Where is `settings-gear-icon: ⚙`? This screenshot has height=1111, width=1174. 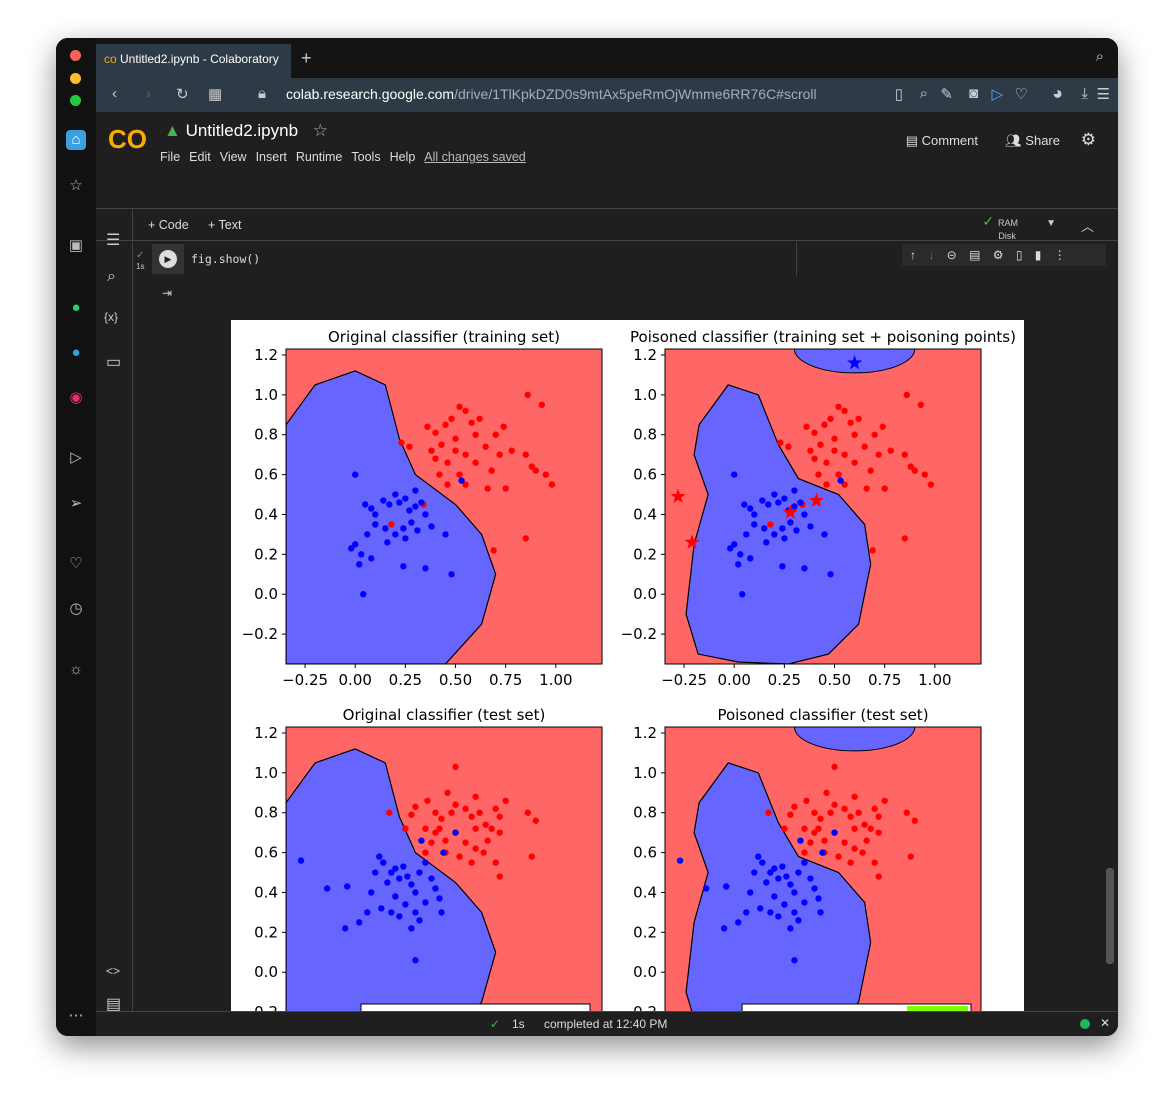 settings-gear-icon: ⚙ is located at coordinates (1088, 140).